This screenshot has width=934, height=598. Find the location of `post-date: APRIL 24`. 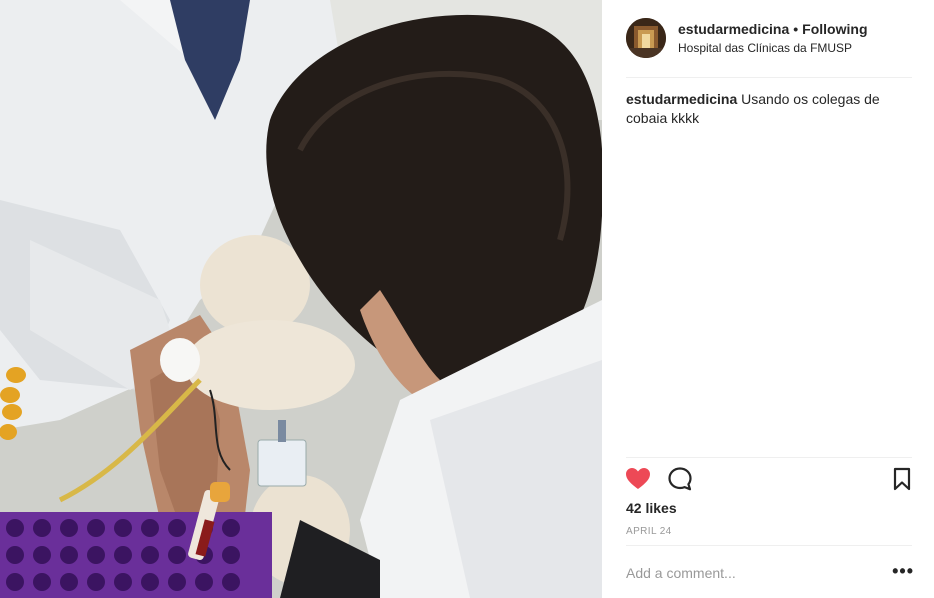

post-date: APRIL 24 is located at coordinates (649, 531).